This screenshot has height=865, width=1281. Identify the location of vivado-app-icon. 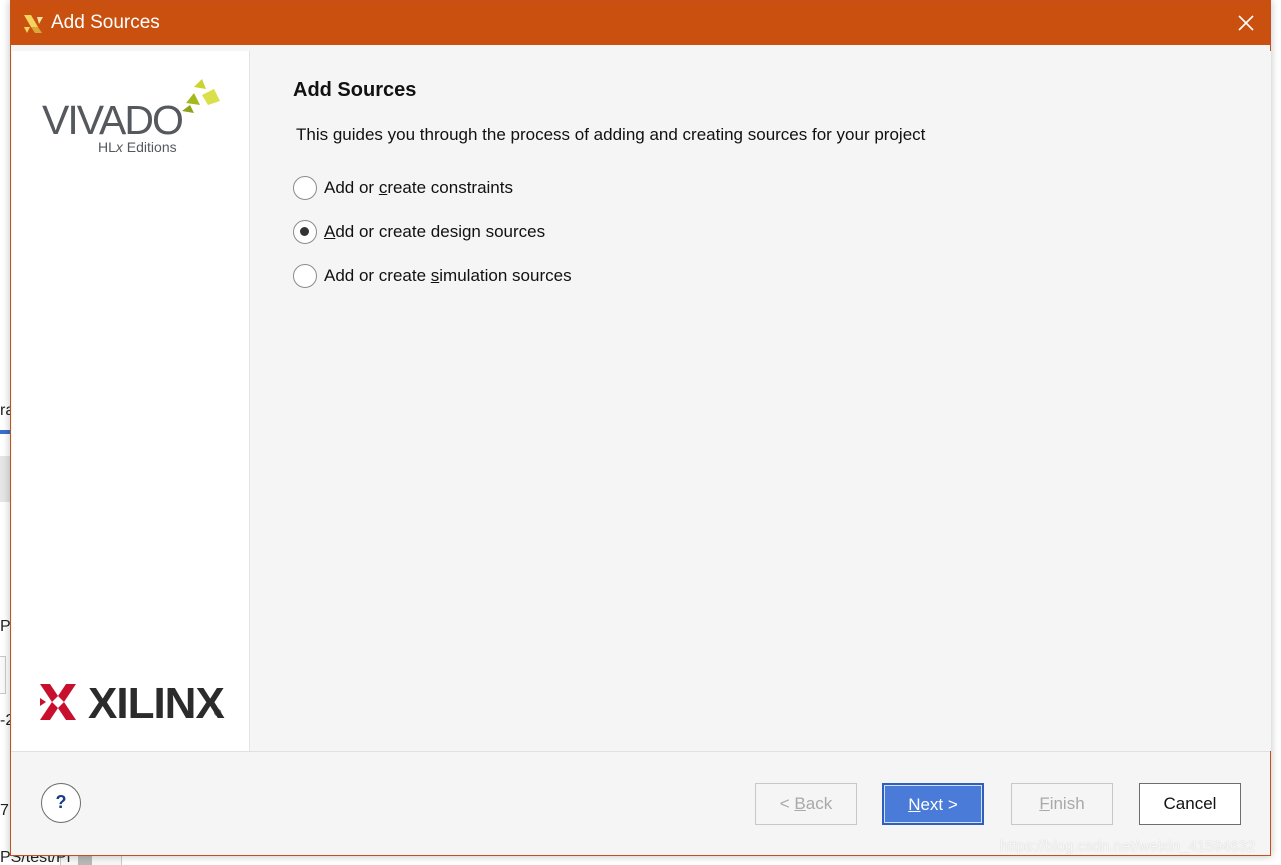
(33, 24).